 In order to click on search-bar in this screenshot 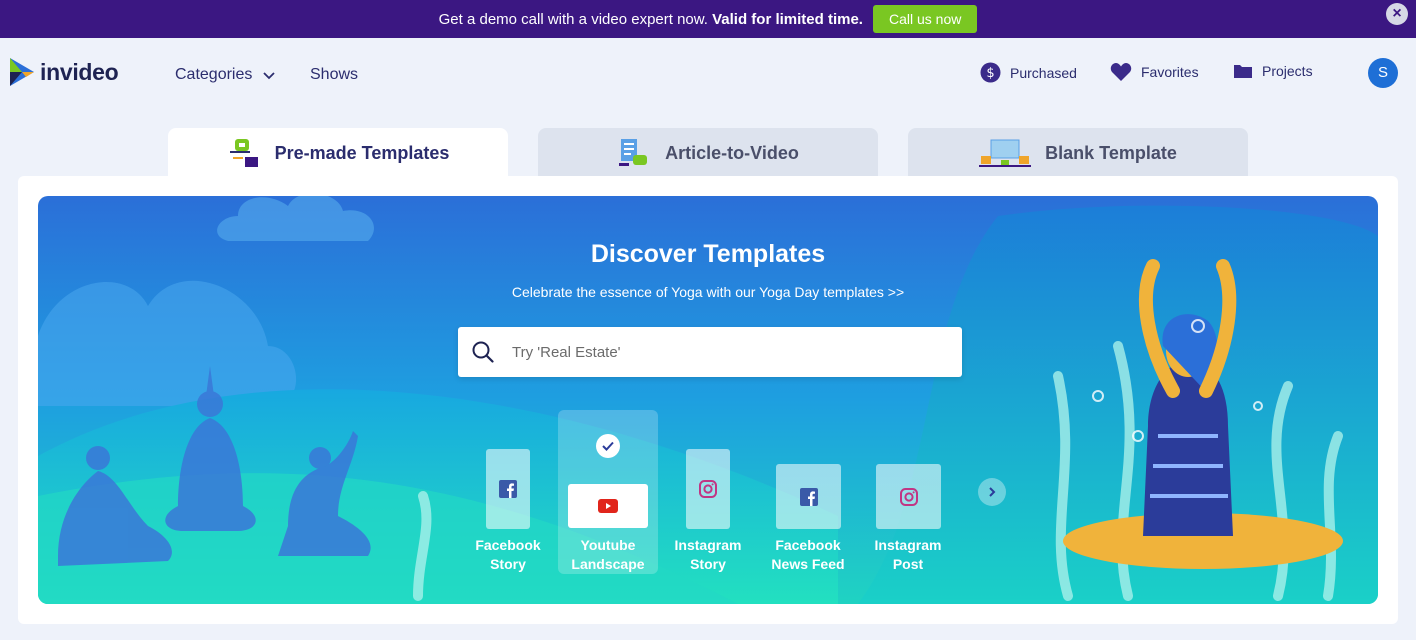, I will do `click(710, 352)`.